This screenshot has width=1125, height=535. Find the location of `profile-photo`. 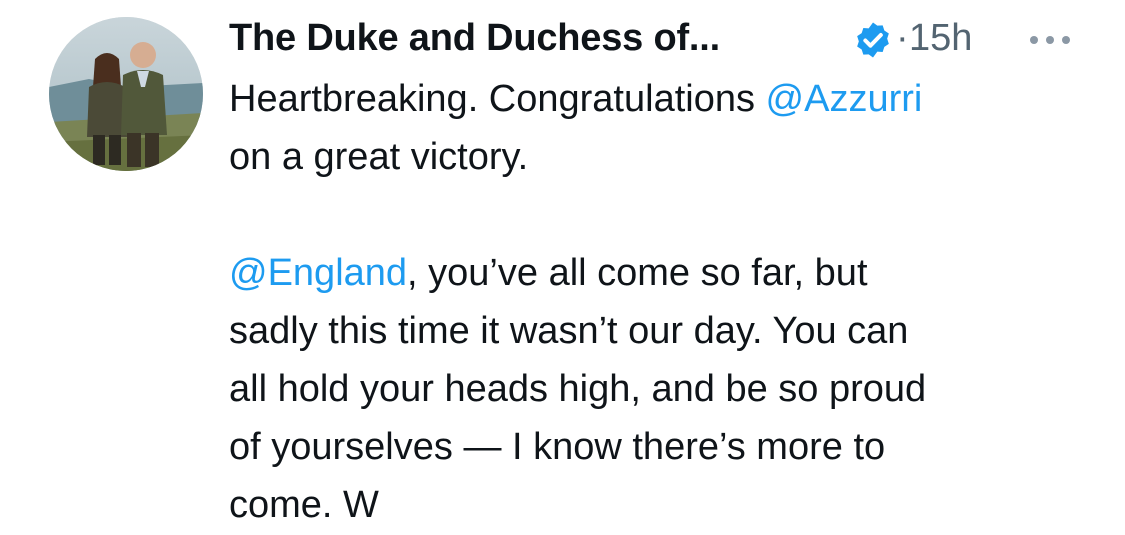

profile-photo is located at coordinates (126, 94).